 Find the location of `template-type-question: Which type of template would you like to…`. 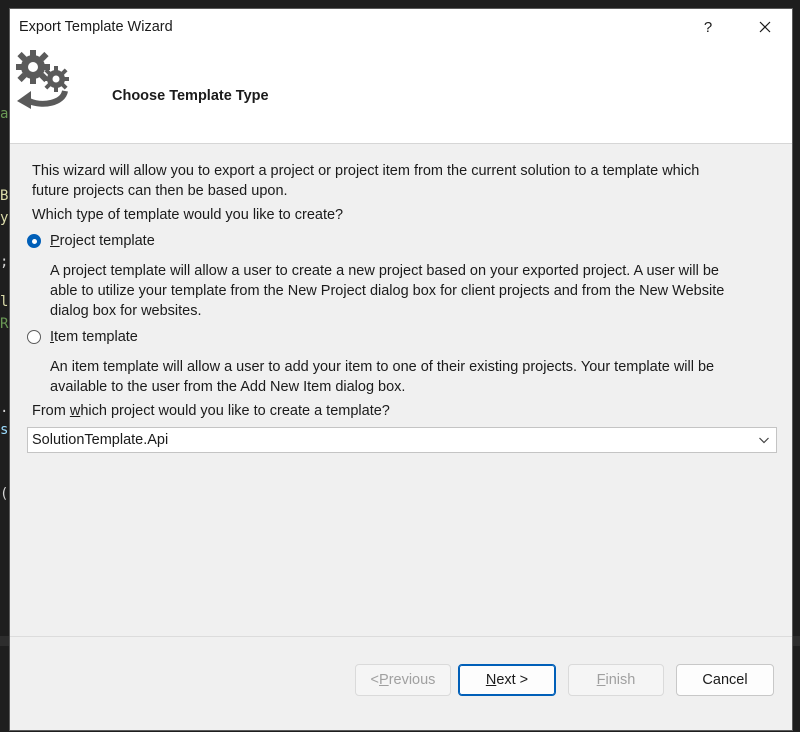

template-type-question: Which type of template would you like to… is located at coordinates (188, 215).